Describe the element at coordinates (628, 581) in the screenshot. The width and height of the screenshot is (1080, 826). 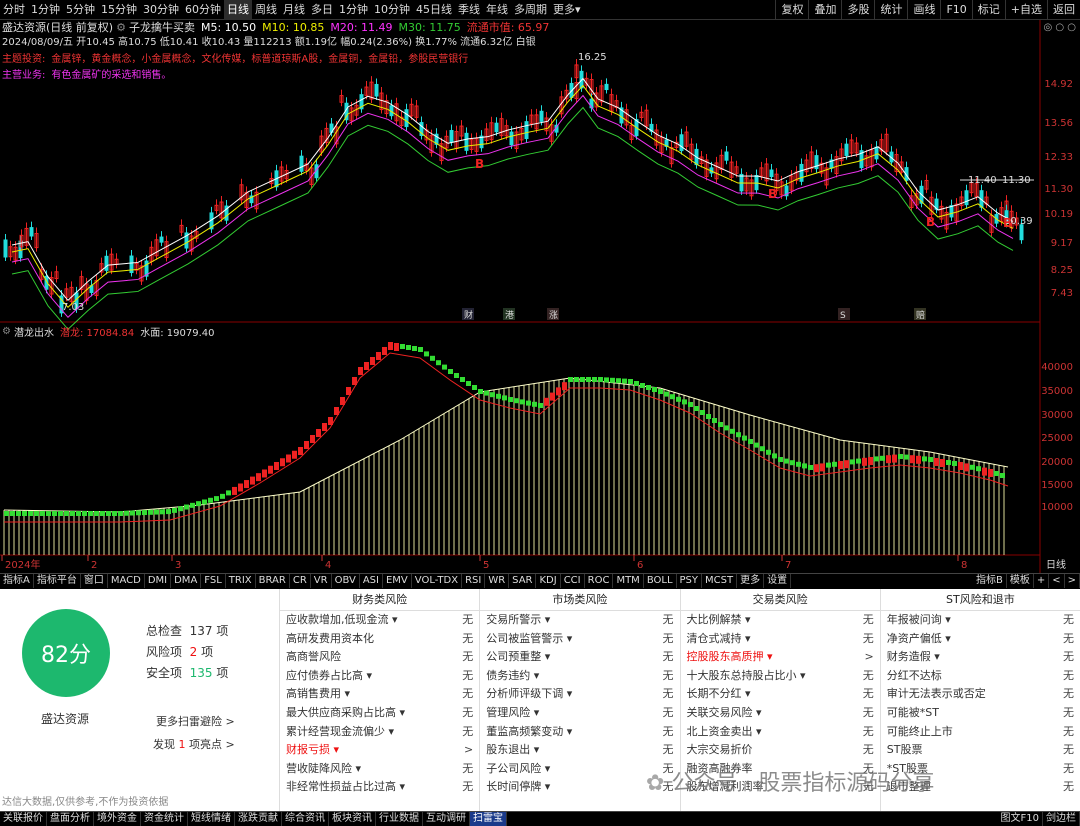
I see `indicator-tab: MTM` at that location.